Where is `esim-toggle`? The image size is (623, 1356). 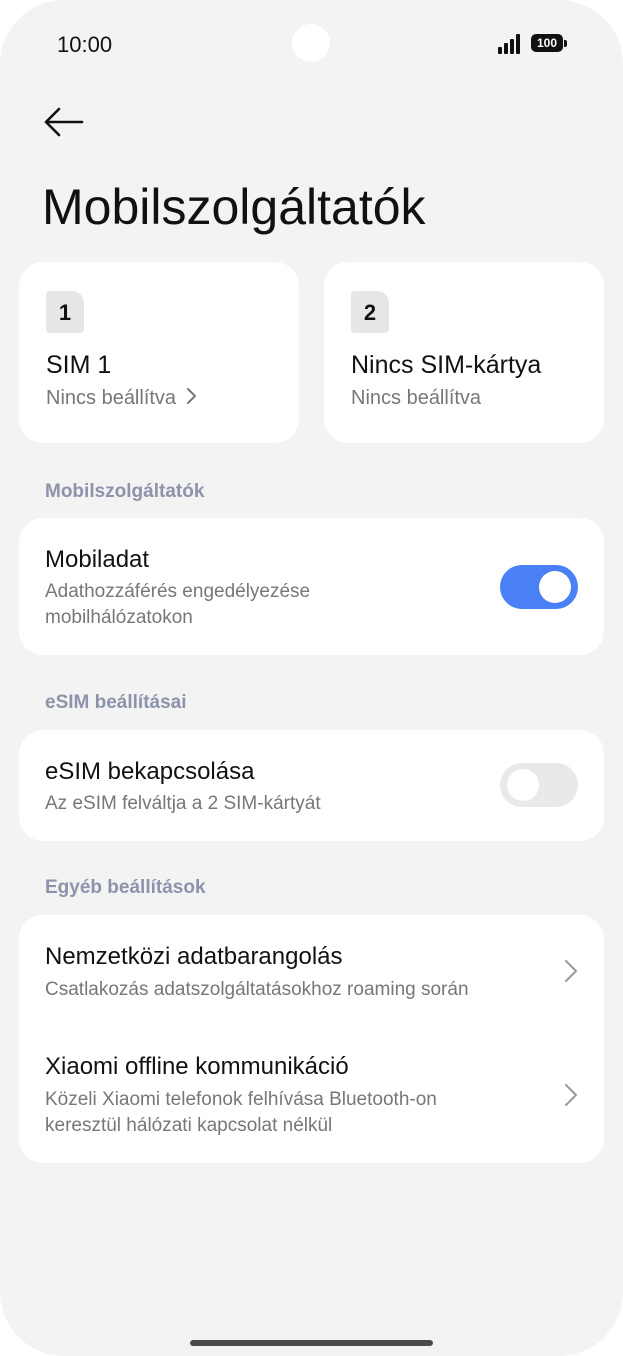 esim-toggle is located at coordinates (539, 785).